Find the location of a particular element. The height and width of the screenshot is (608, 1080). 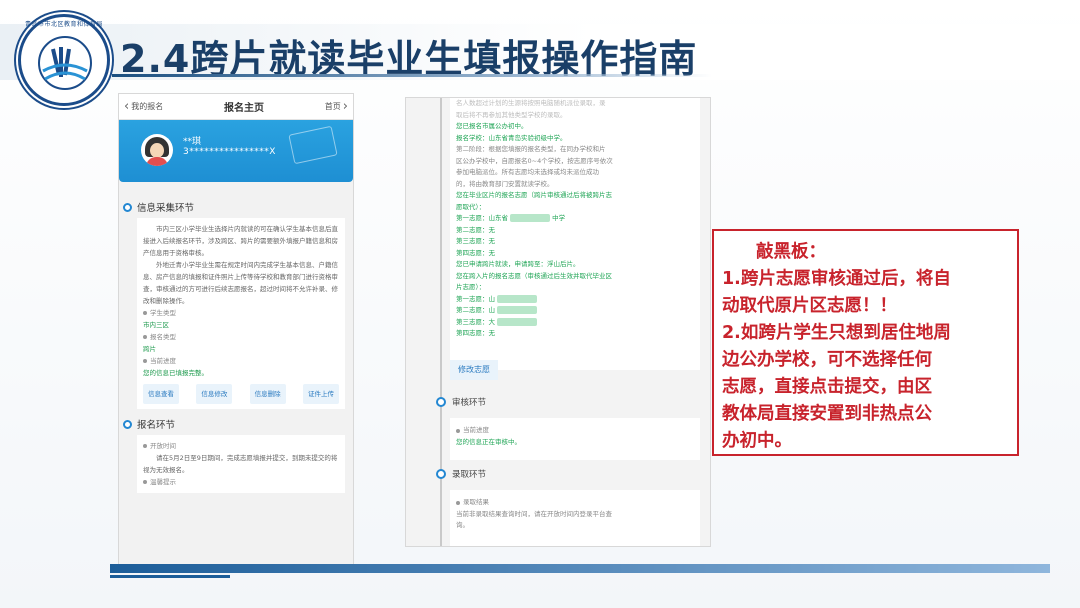

user-banner: **琪 3****************X is located at coordinates (236, 151).